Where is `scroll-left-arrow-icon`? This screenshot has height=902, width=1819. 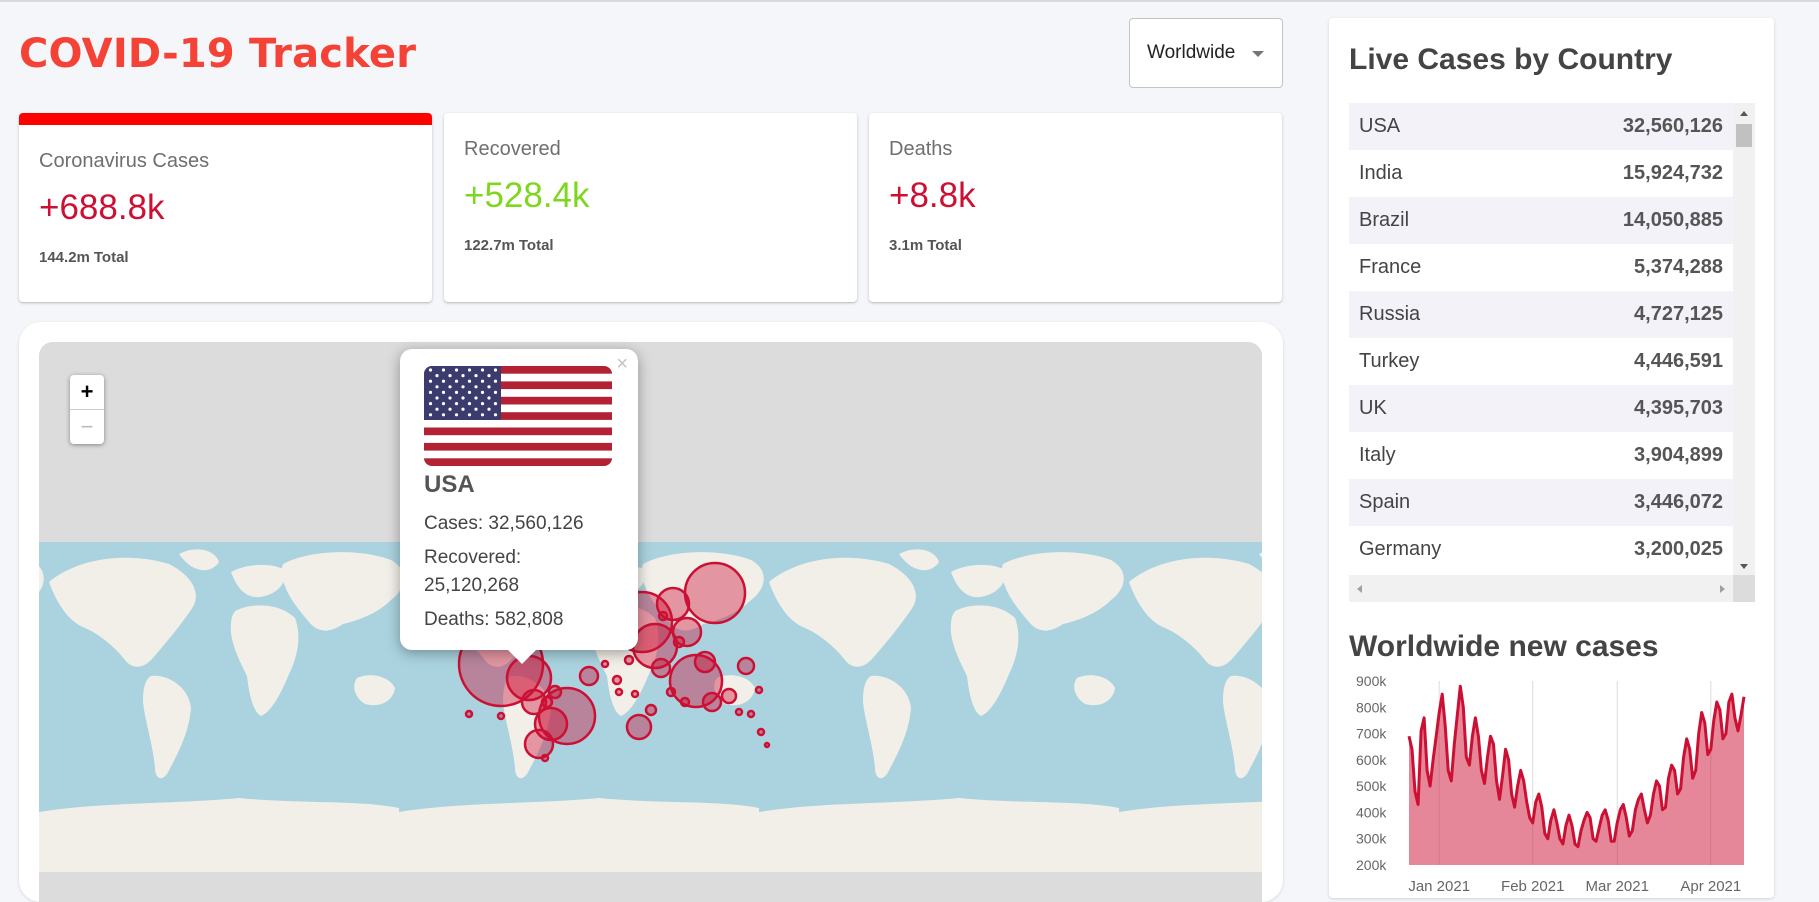
scroll-left-arrow-icon is located at coordinates (1359, 589).